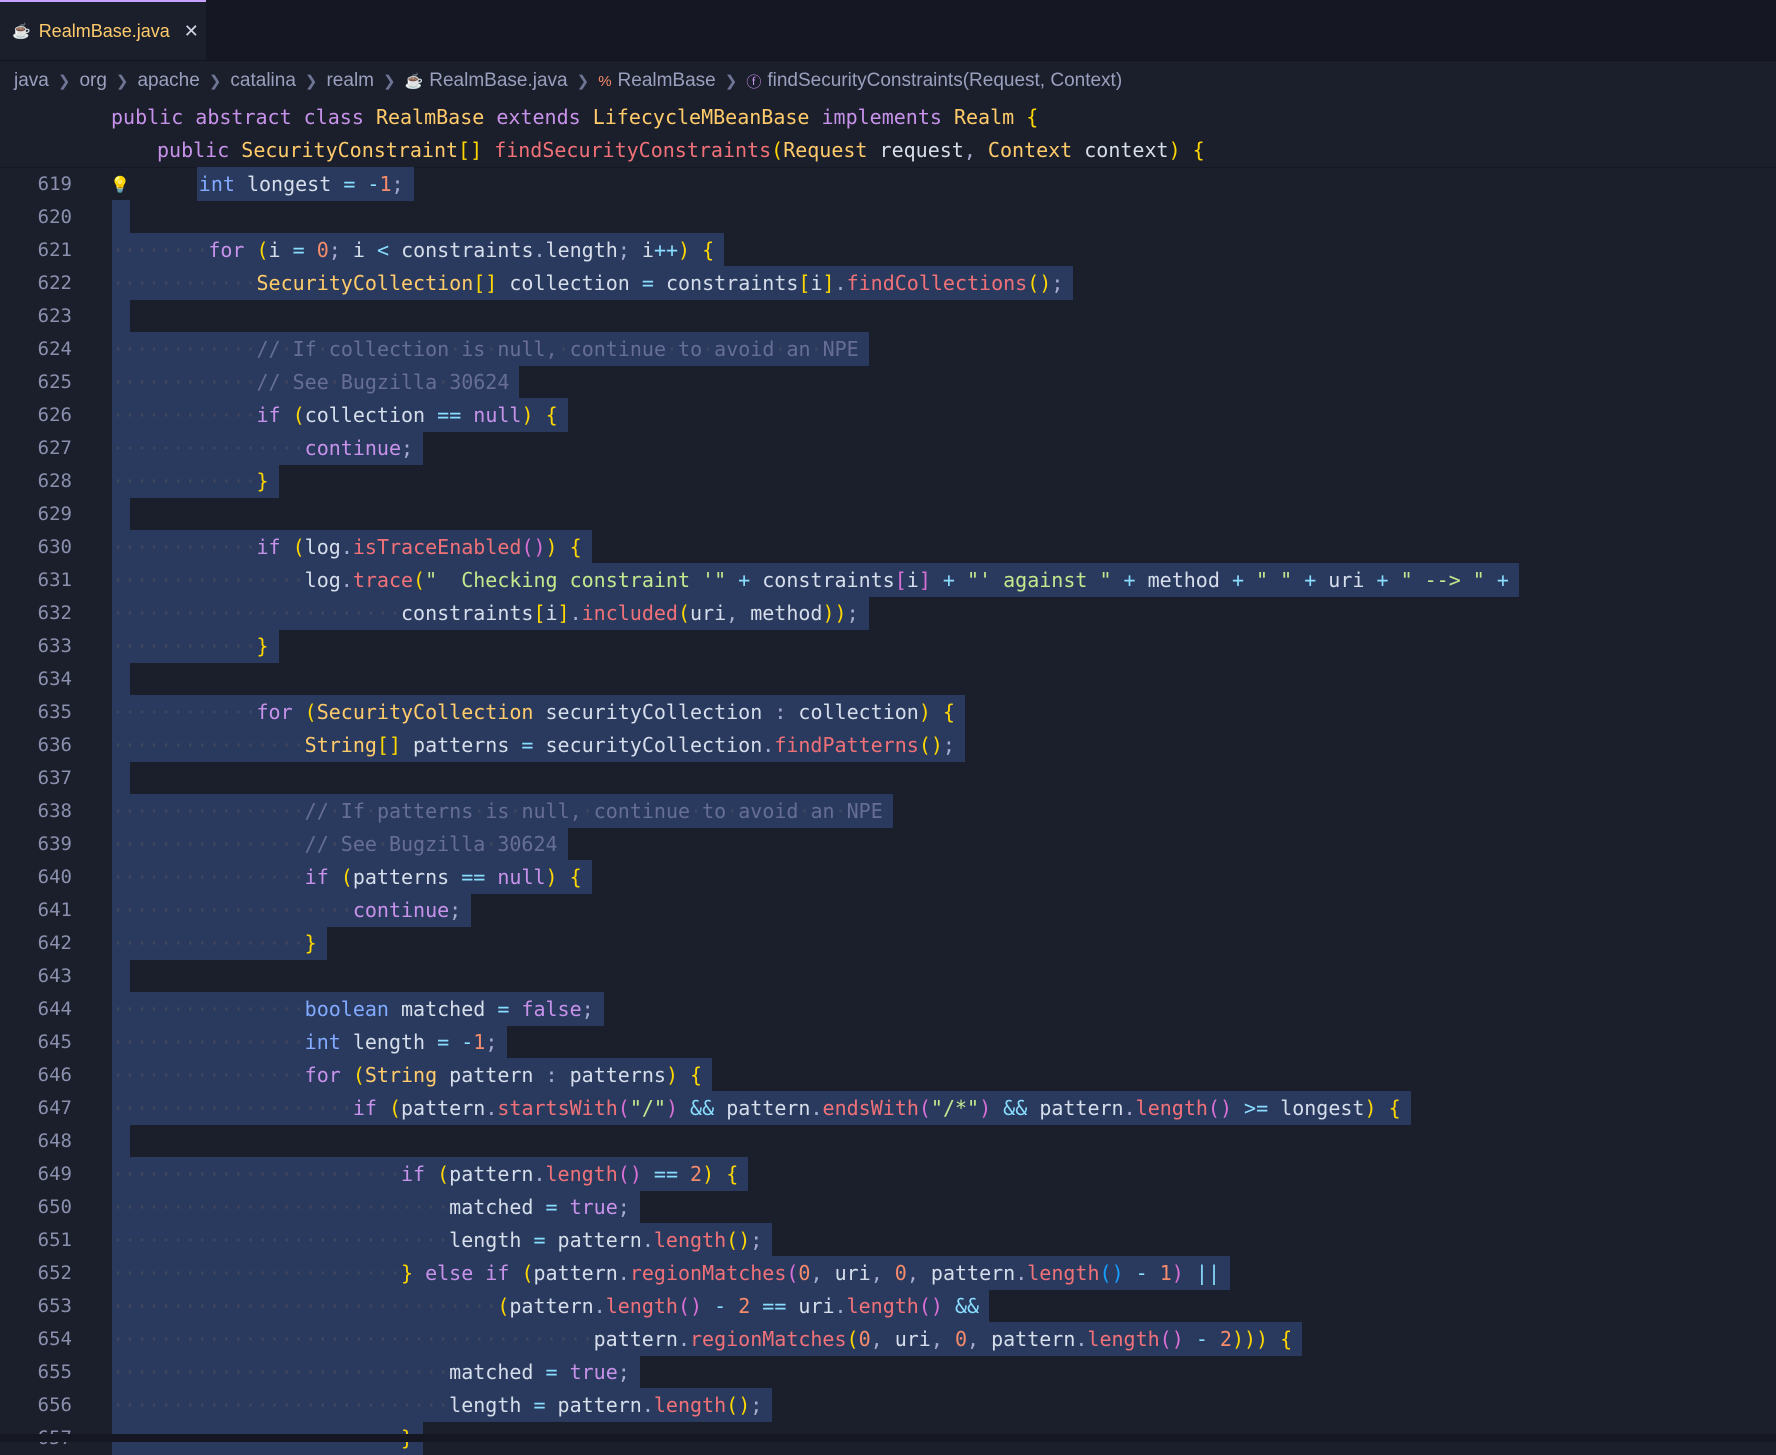 This screenshot has height=1455, width=1776. What do you see at coordinates (888, 943) in the screenshot?
I see `code-line: 642················}` at bounding box center [888, 943].